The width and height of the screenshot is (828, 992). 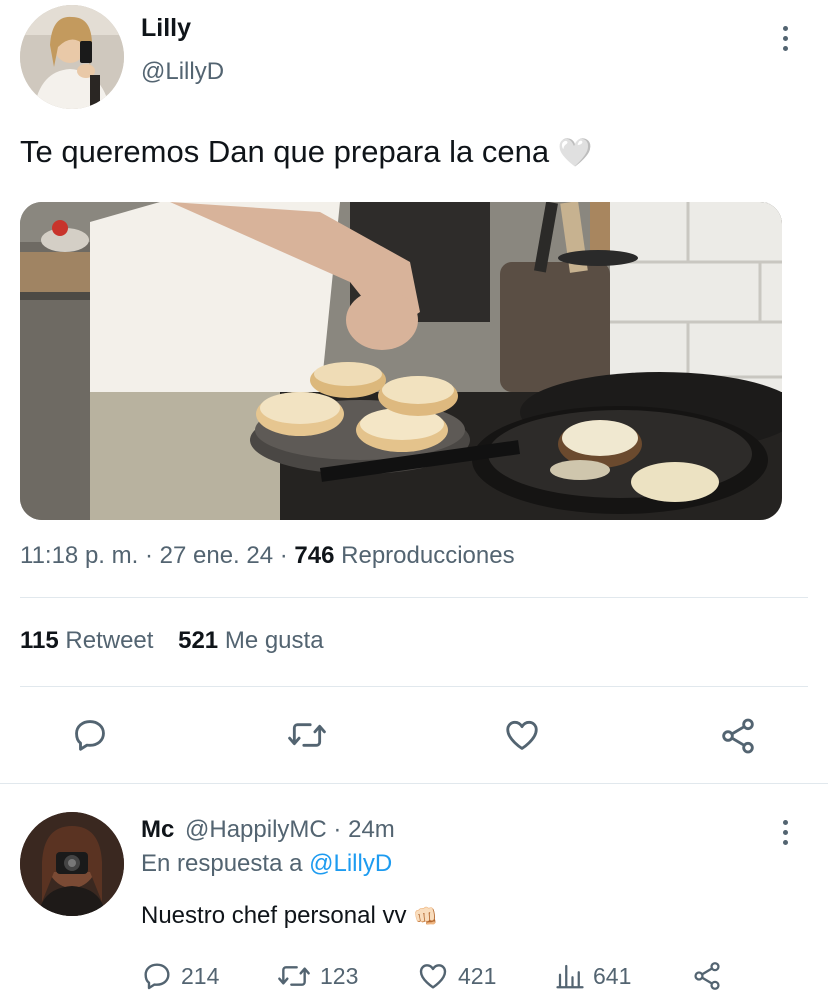 I want to click on reply-retweet-button: 123, so click(x=317, y=976).